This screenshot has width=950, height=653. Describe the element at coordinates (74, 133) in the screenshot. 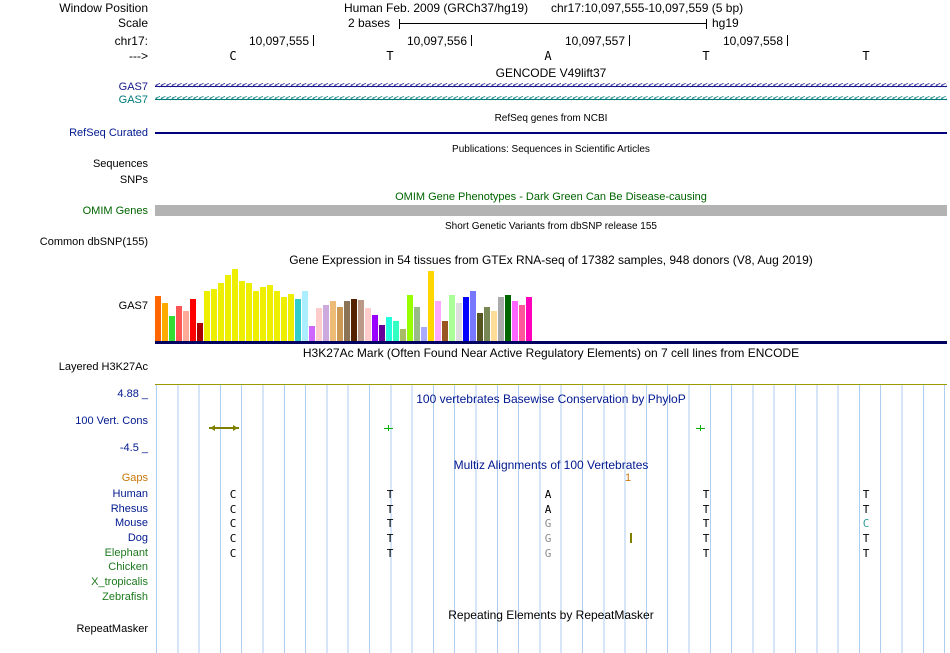

I see `refseq-curated-label: RefSeq Curated` at that location.